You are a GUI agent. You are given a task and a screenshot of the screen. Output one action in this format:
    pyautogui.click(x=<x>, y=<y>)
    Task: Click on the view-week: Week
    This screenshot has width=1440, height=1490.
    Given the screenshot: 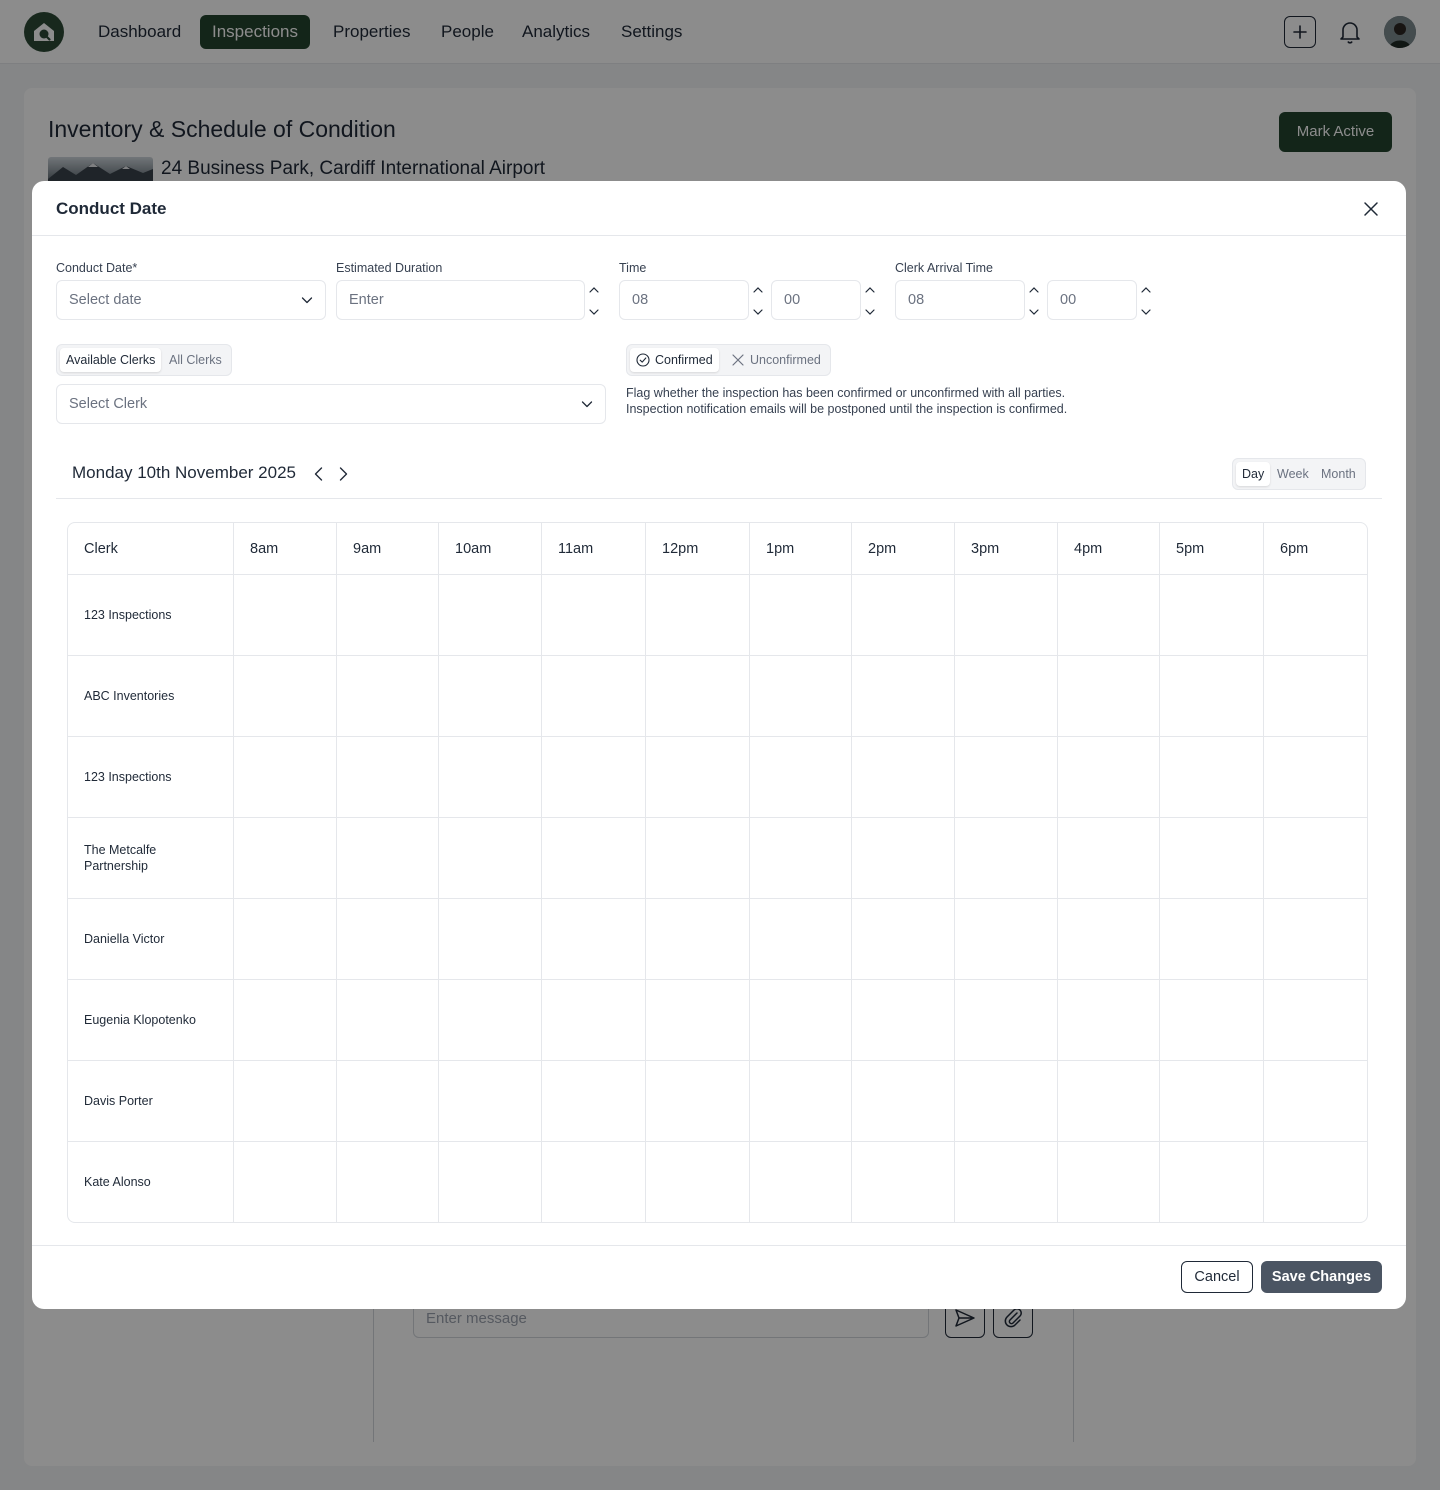 What is the action you would take?
    pyautogui.click(x=1293, y=474)
    